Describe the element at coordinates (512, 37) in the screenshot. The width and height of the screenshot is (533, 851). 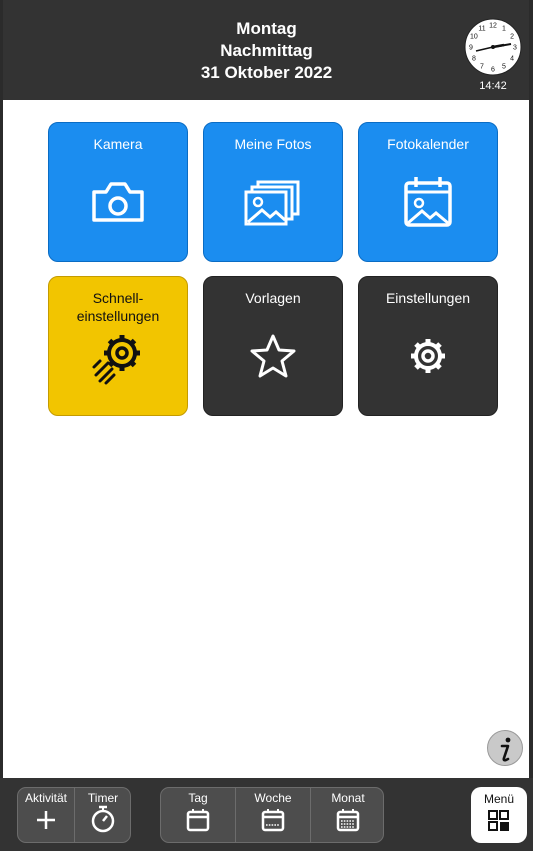
I see `clock-numeral: 2` at that location.